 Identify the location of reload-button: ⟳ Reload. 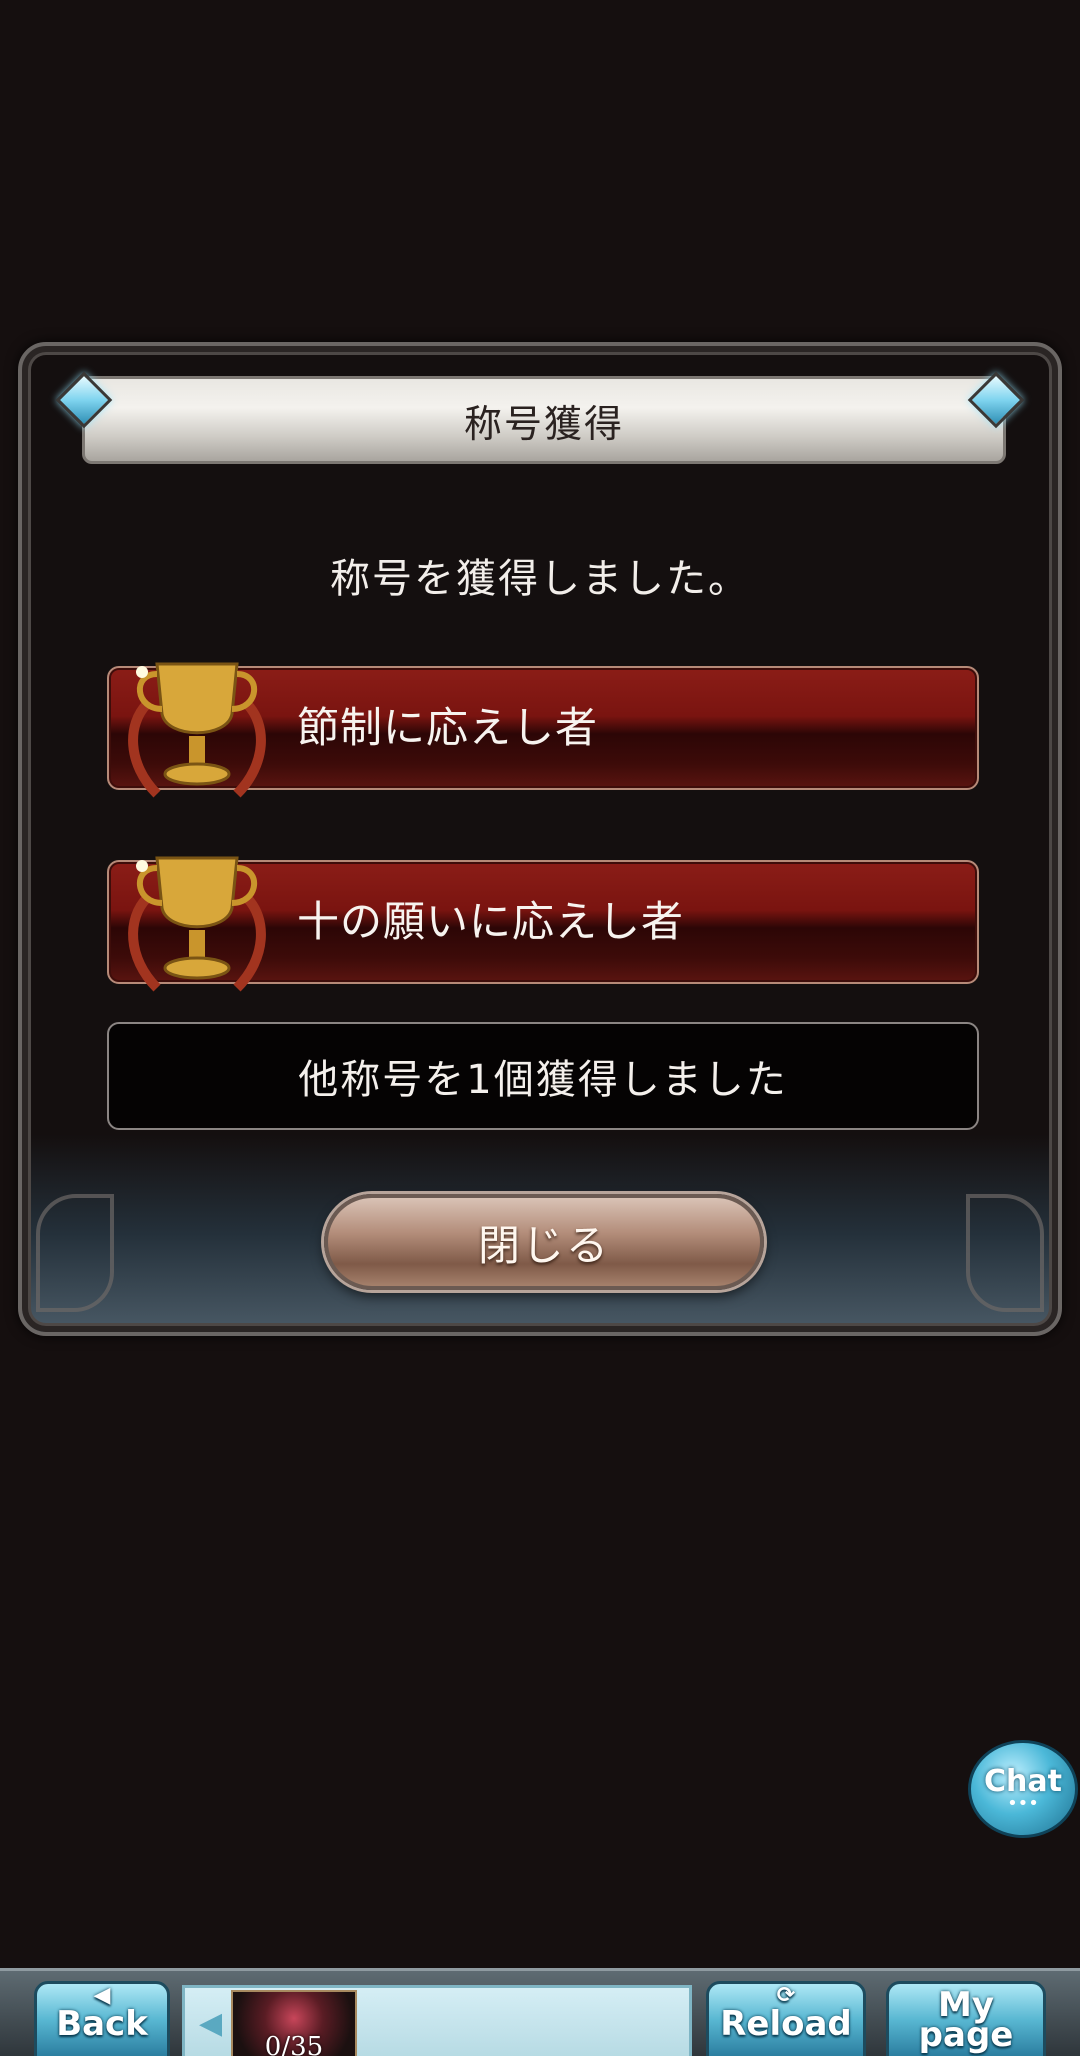
(786, 2018).